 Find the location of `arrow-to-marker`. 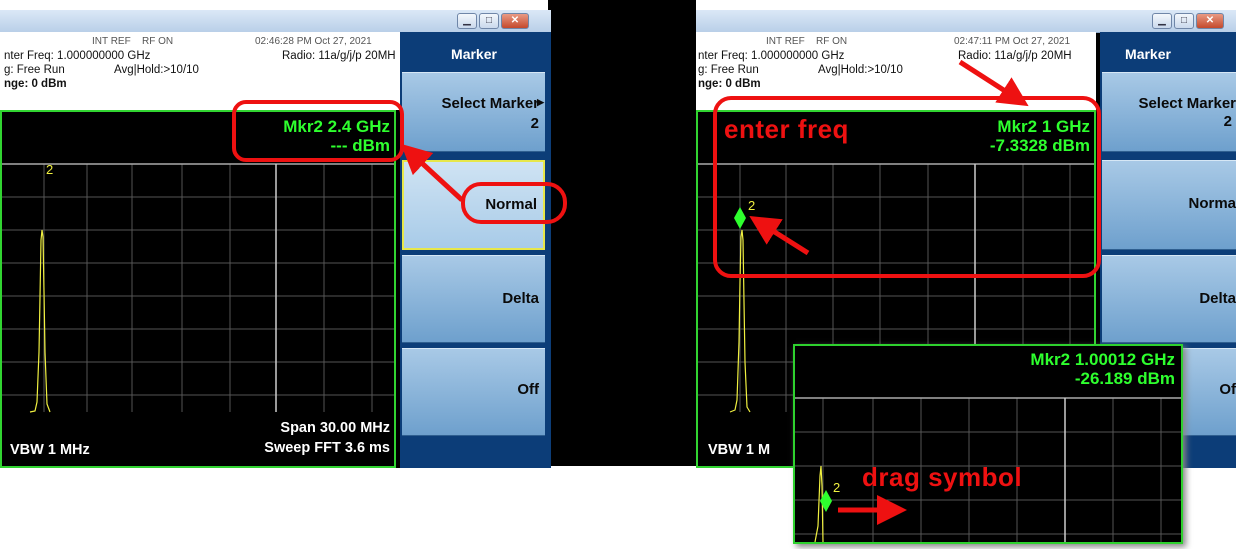

arrow-to-marker is located at coordinates (779, 236).